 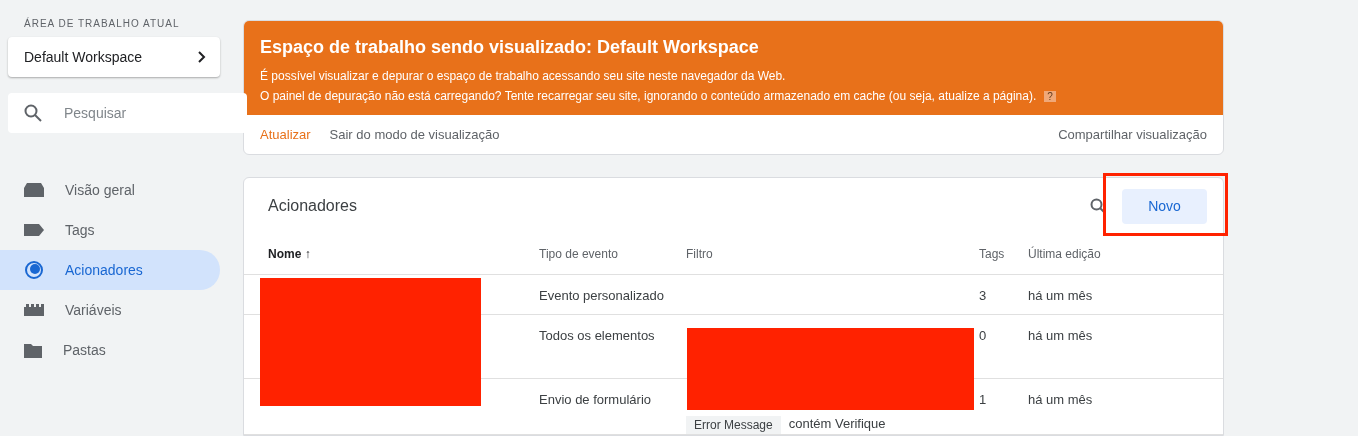 What do you see at coordinates (523, 76) in the screenshot?
I see `banner-text: É possível visualizar e depurar o espaço de trabalho acessando seu site neste navegador da Web.` at bounding box center [523, 76].